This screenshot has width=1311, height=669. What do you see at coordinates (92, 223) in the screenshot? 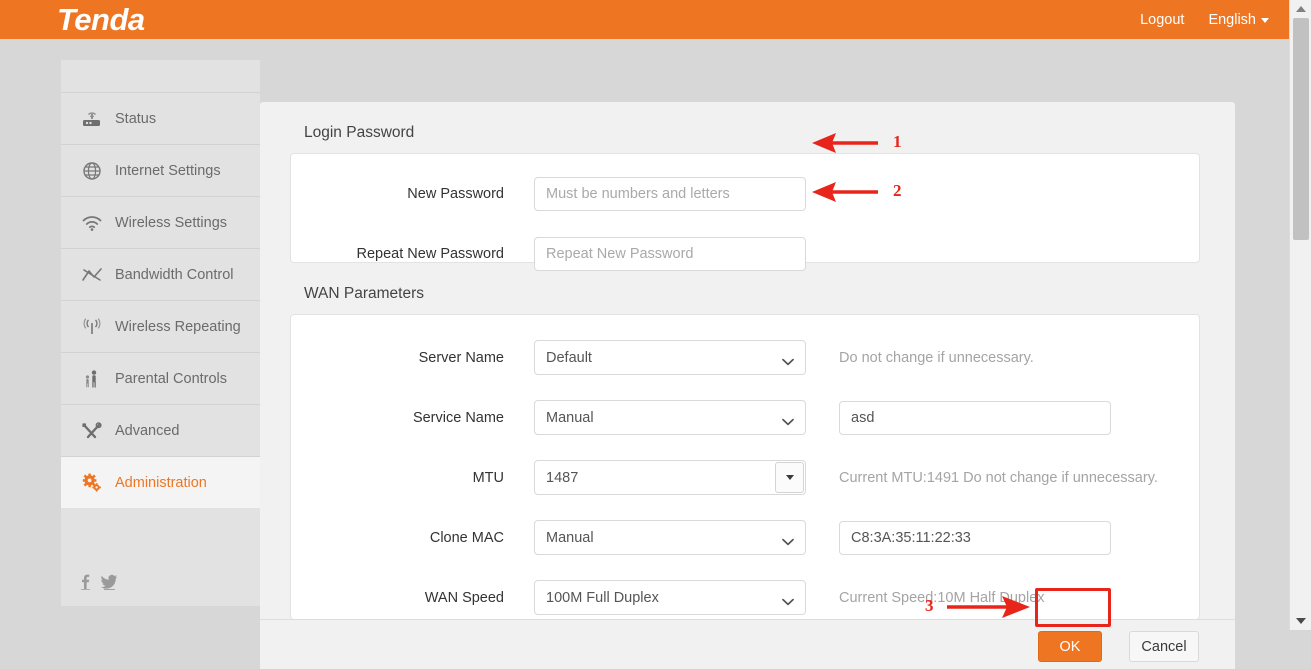
I see `wifi-icon` at bounding box center [92, 223].